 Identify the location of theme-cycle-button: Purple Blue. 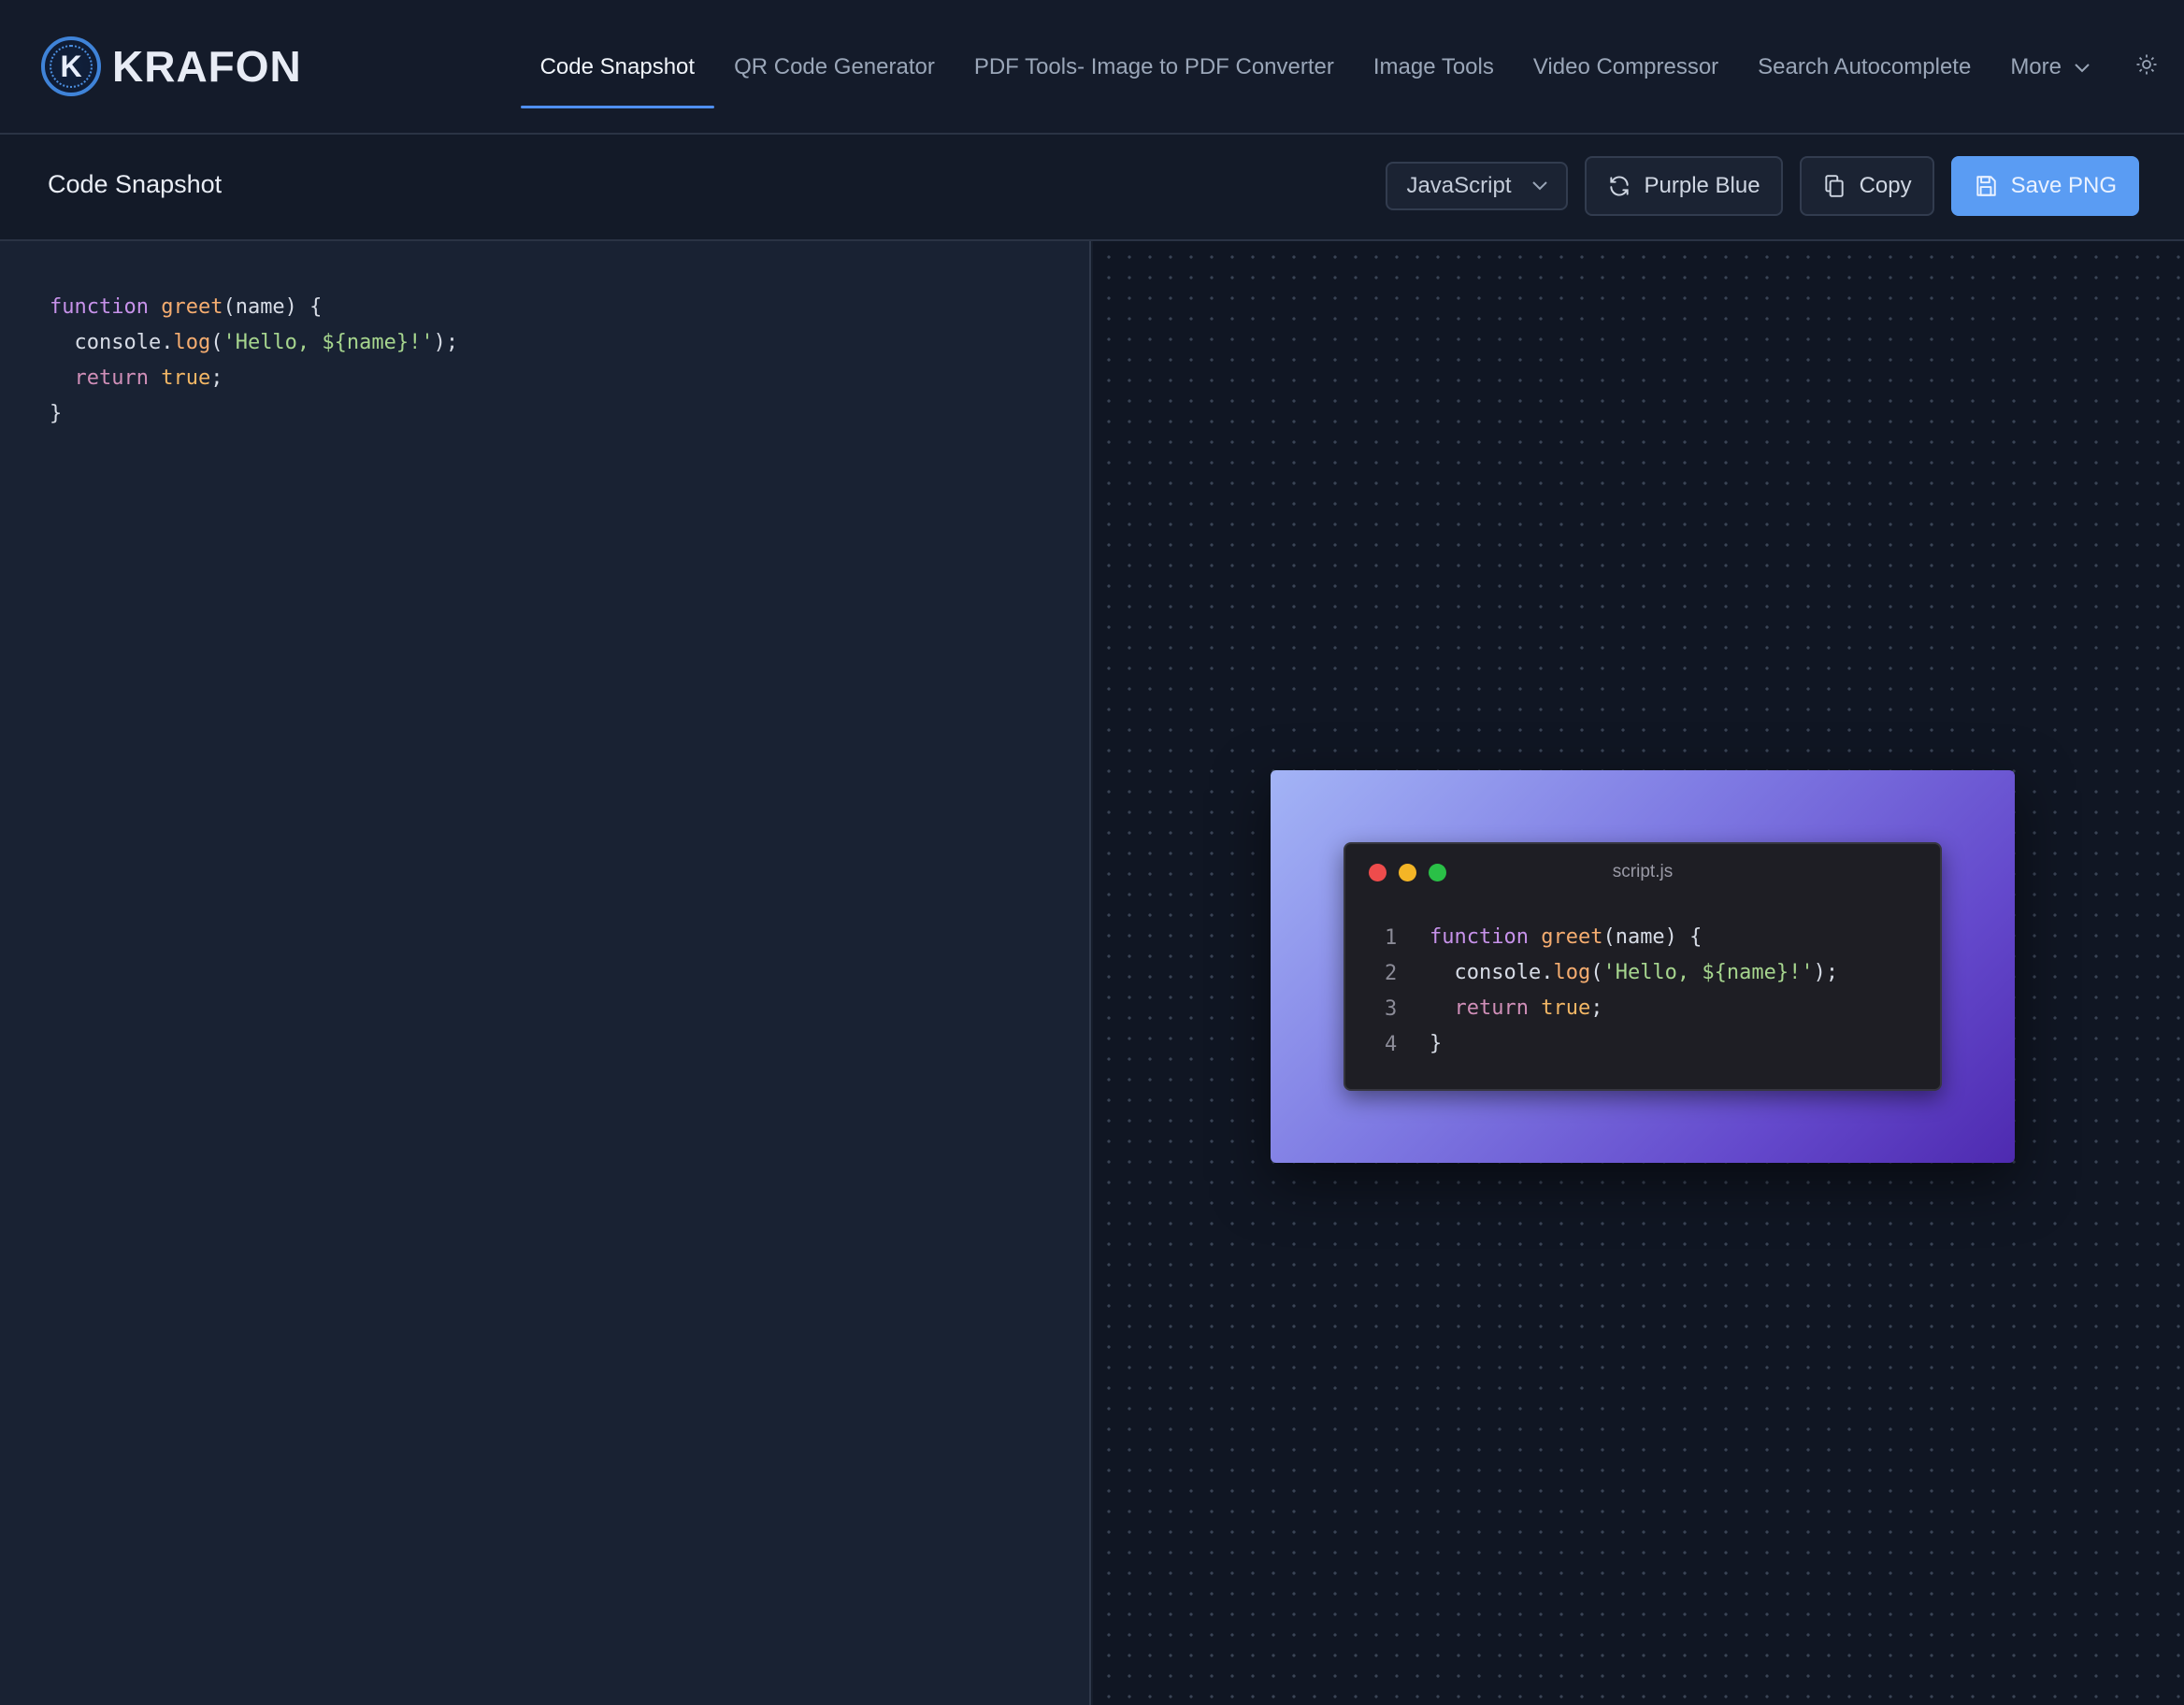
(1683, 186).